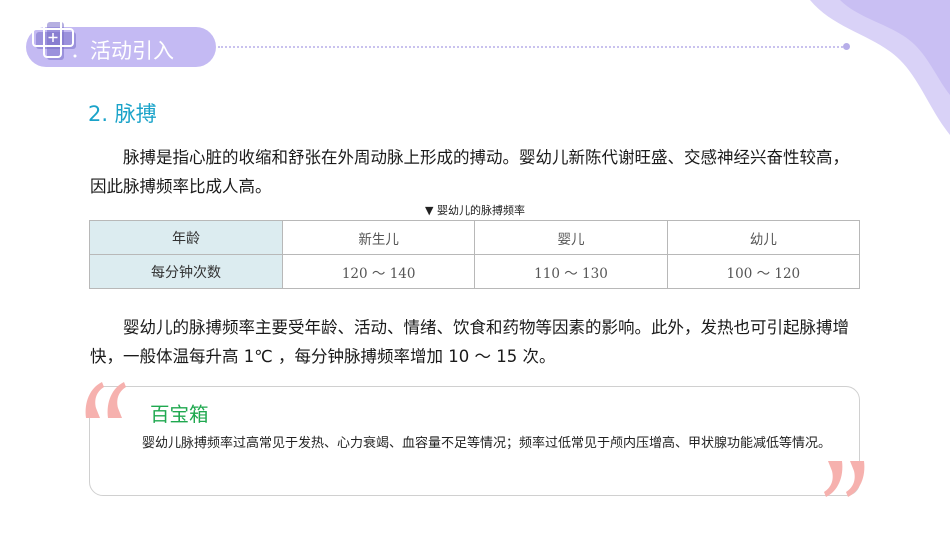 The image size is (950, 535). Describe the element at coordinates (763, 271) in the screenshot. I see `value-toddler: 100 ～ 120` at that location.